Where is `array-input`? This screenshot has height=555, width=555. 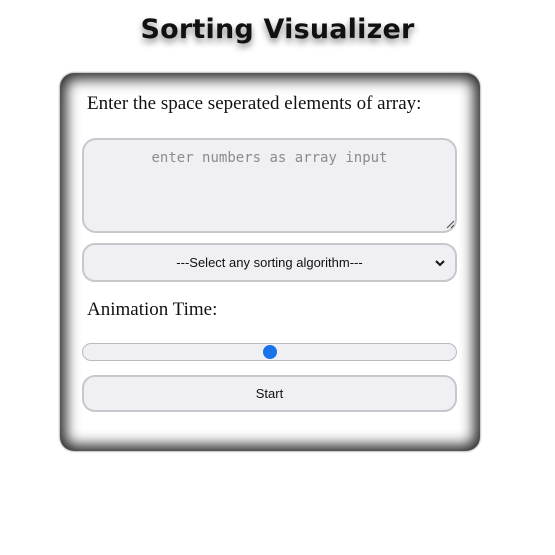
array-input is located at coordinates (269, 185).